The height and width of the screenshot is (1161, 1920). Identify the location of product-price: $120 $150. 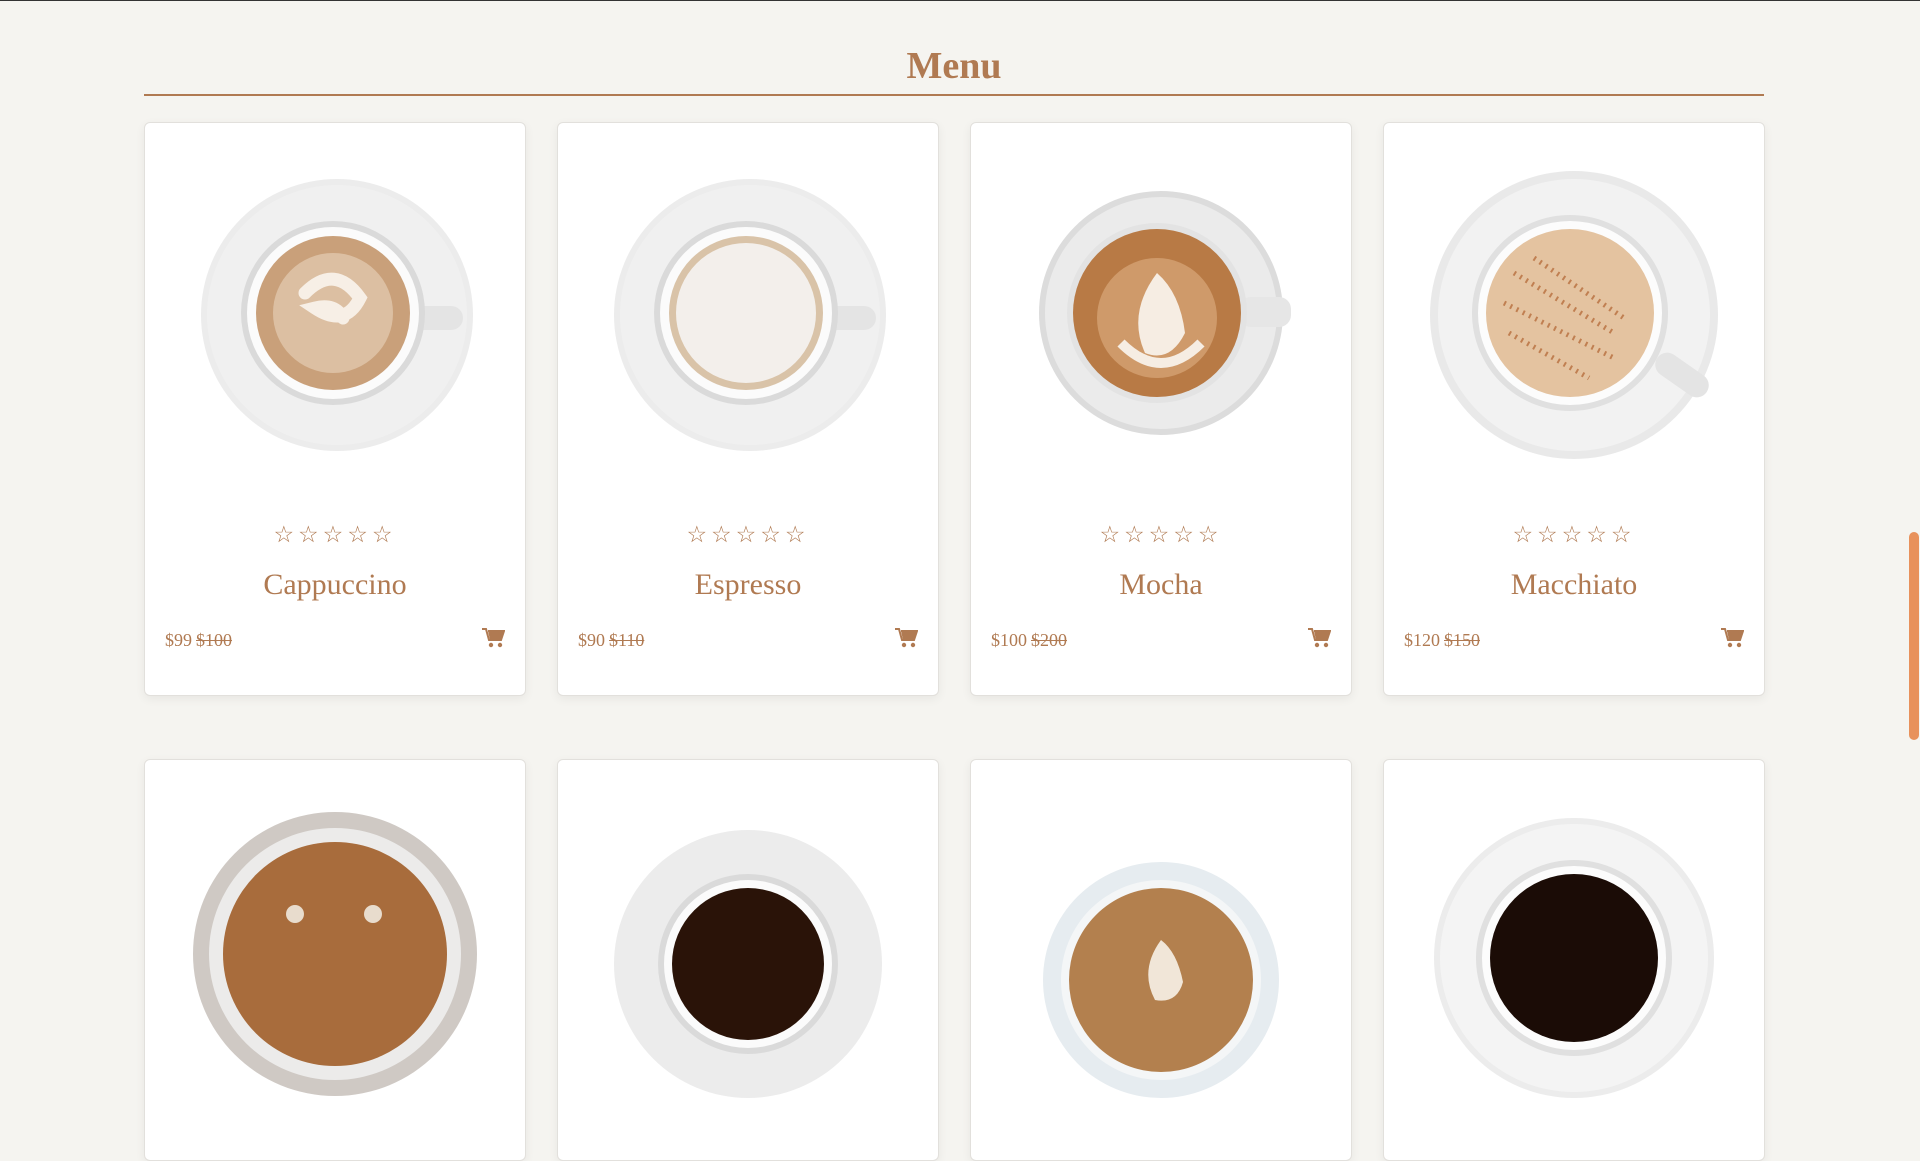
(1442, 640).